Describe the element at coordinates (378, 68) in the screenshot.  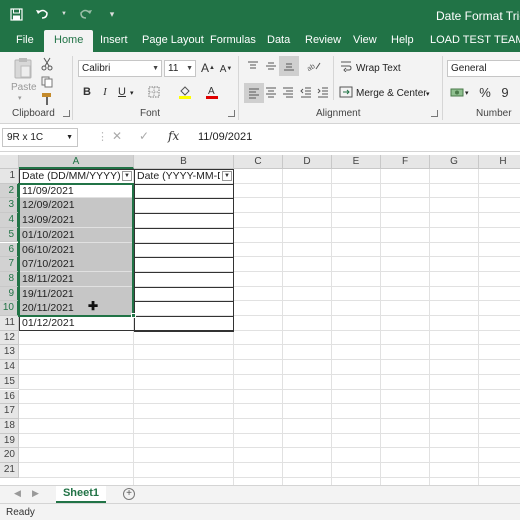
I see `wrap-text-button: Wrap Text` at that location.